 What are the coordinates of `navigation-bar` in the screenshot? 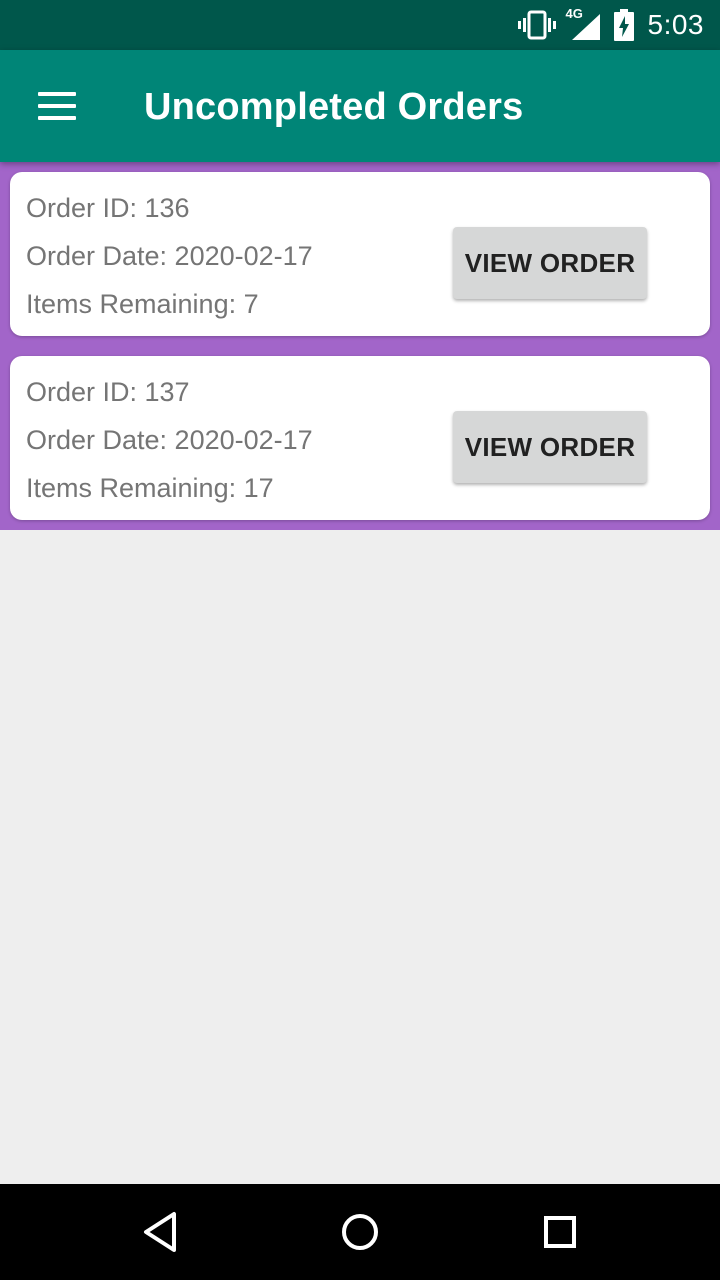 It's located at (360, 1232).